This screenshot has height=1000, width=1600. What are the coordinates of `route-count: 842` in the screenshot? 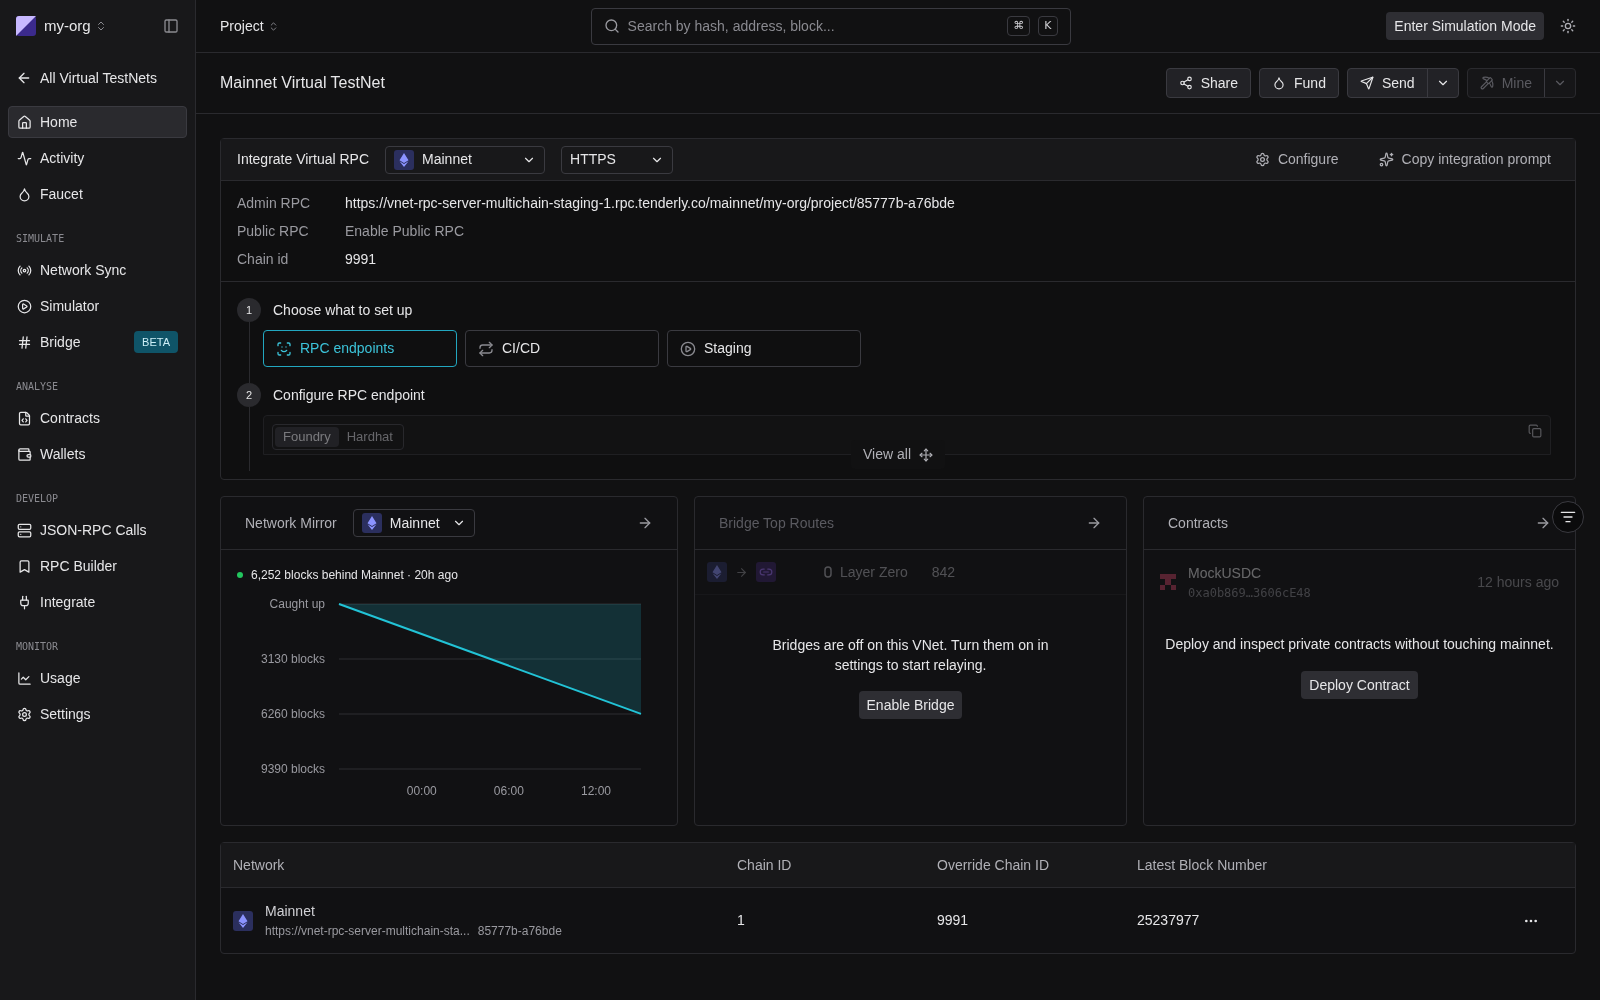 It's located at (943, 572).